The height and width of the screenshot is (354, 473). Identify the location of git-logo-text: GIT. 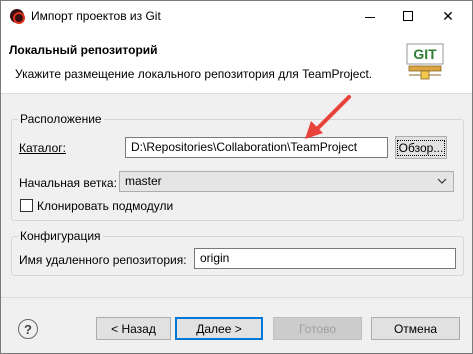
(425, 54).